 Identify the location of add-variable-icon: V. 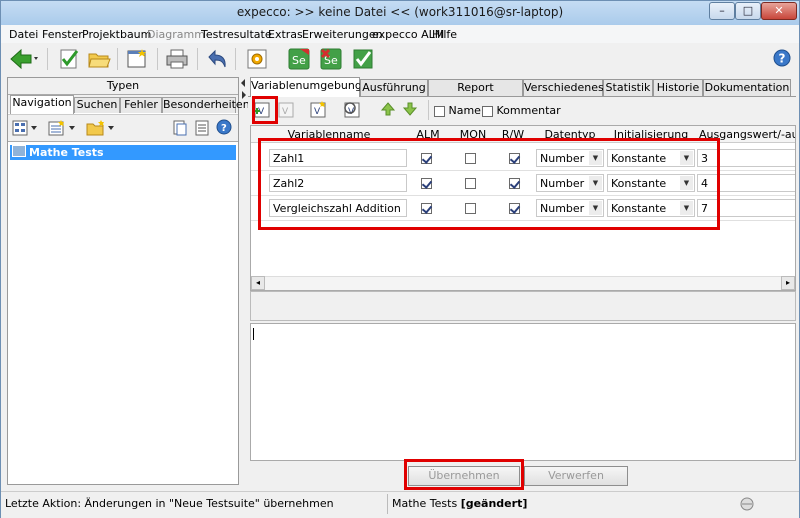
(262, 111).